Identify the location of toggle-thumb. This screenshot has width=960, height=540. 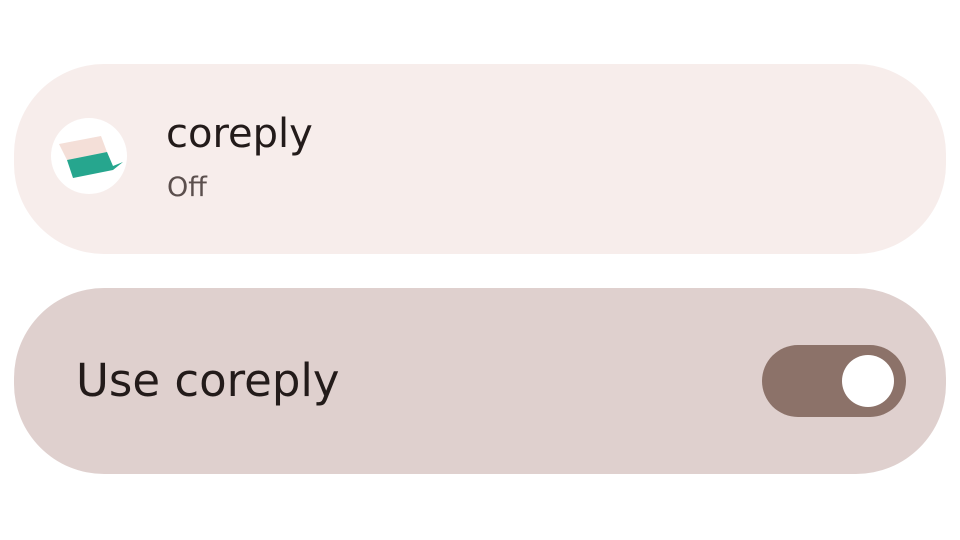
(868, 381).